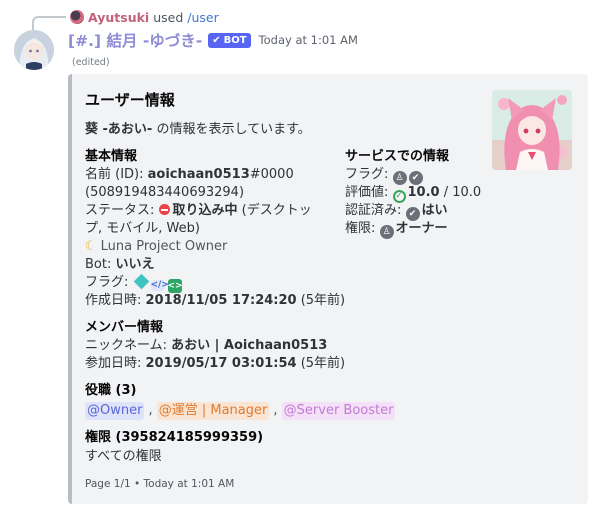 Image resolution: width=605 pixels, height=516 pixels. I want to click on role-manager-mention: @運営 | Manager, so click(213, 411).